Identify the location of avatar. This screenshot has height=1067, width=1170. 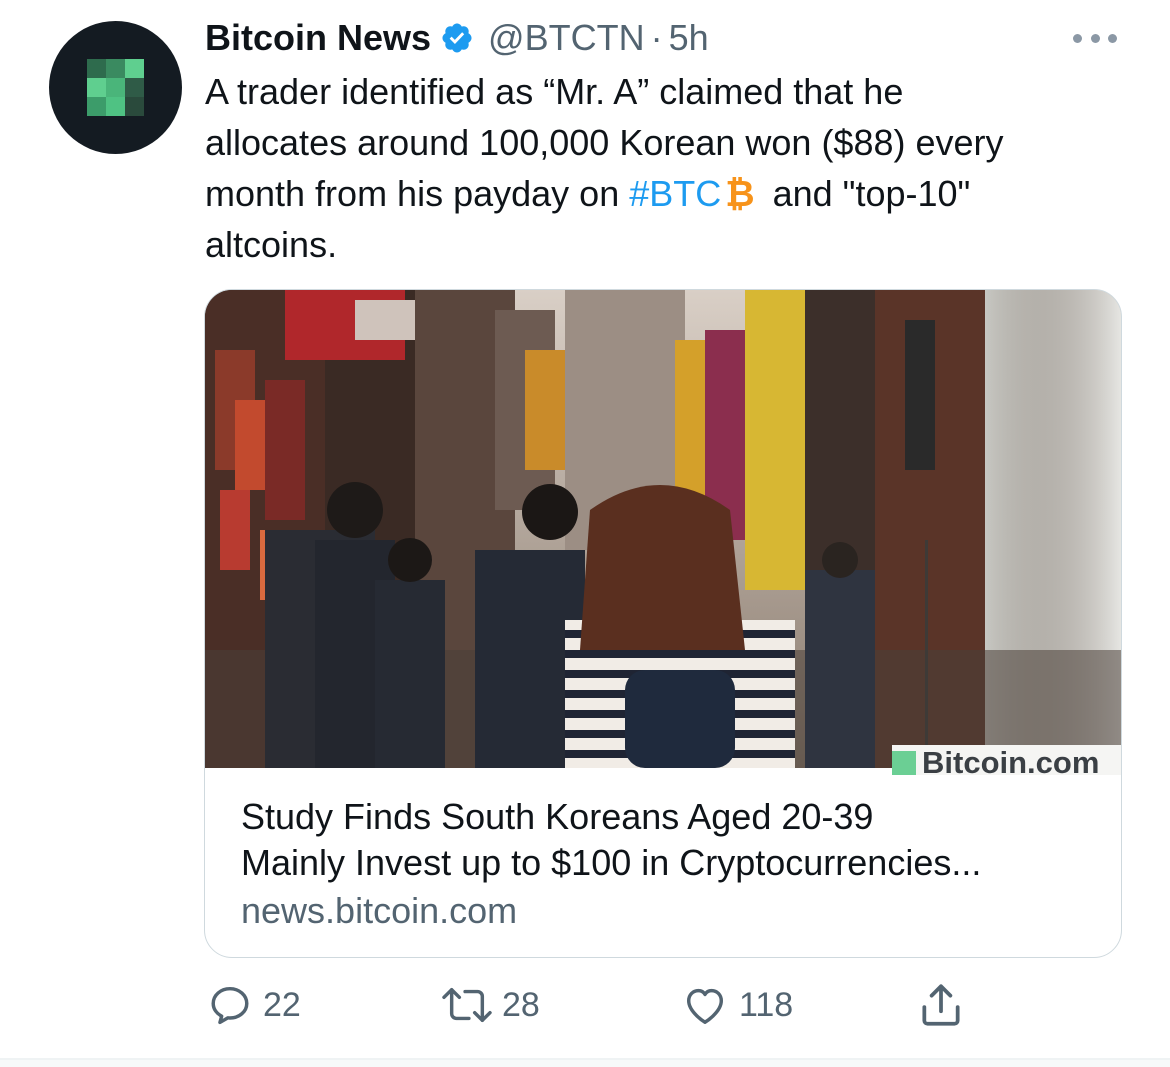
(115, 87).